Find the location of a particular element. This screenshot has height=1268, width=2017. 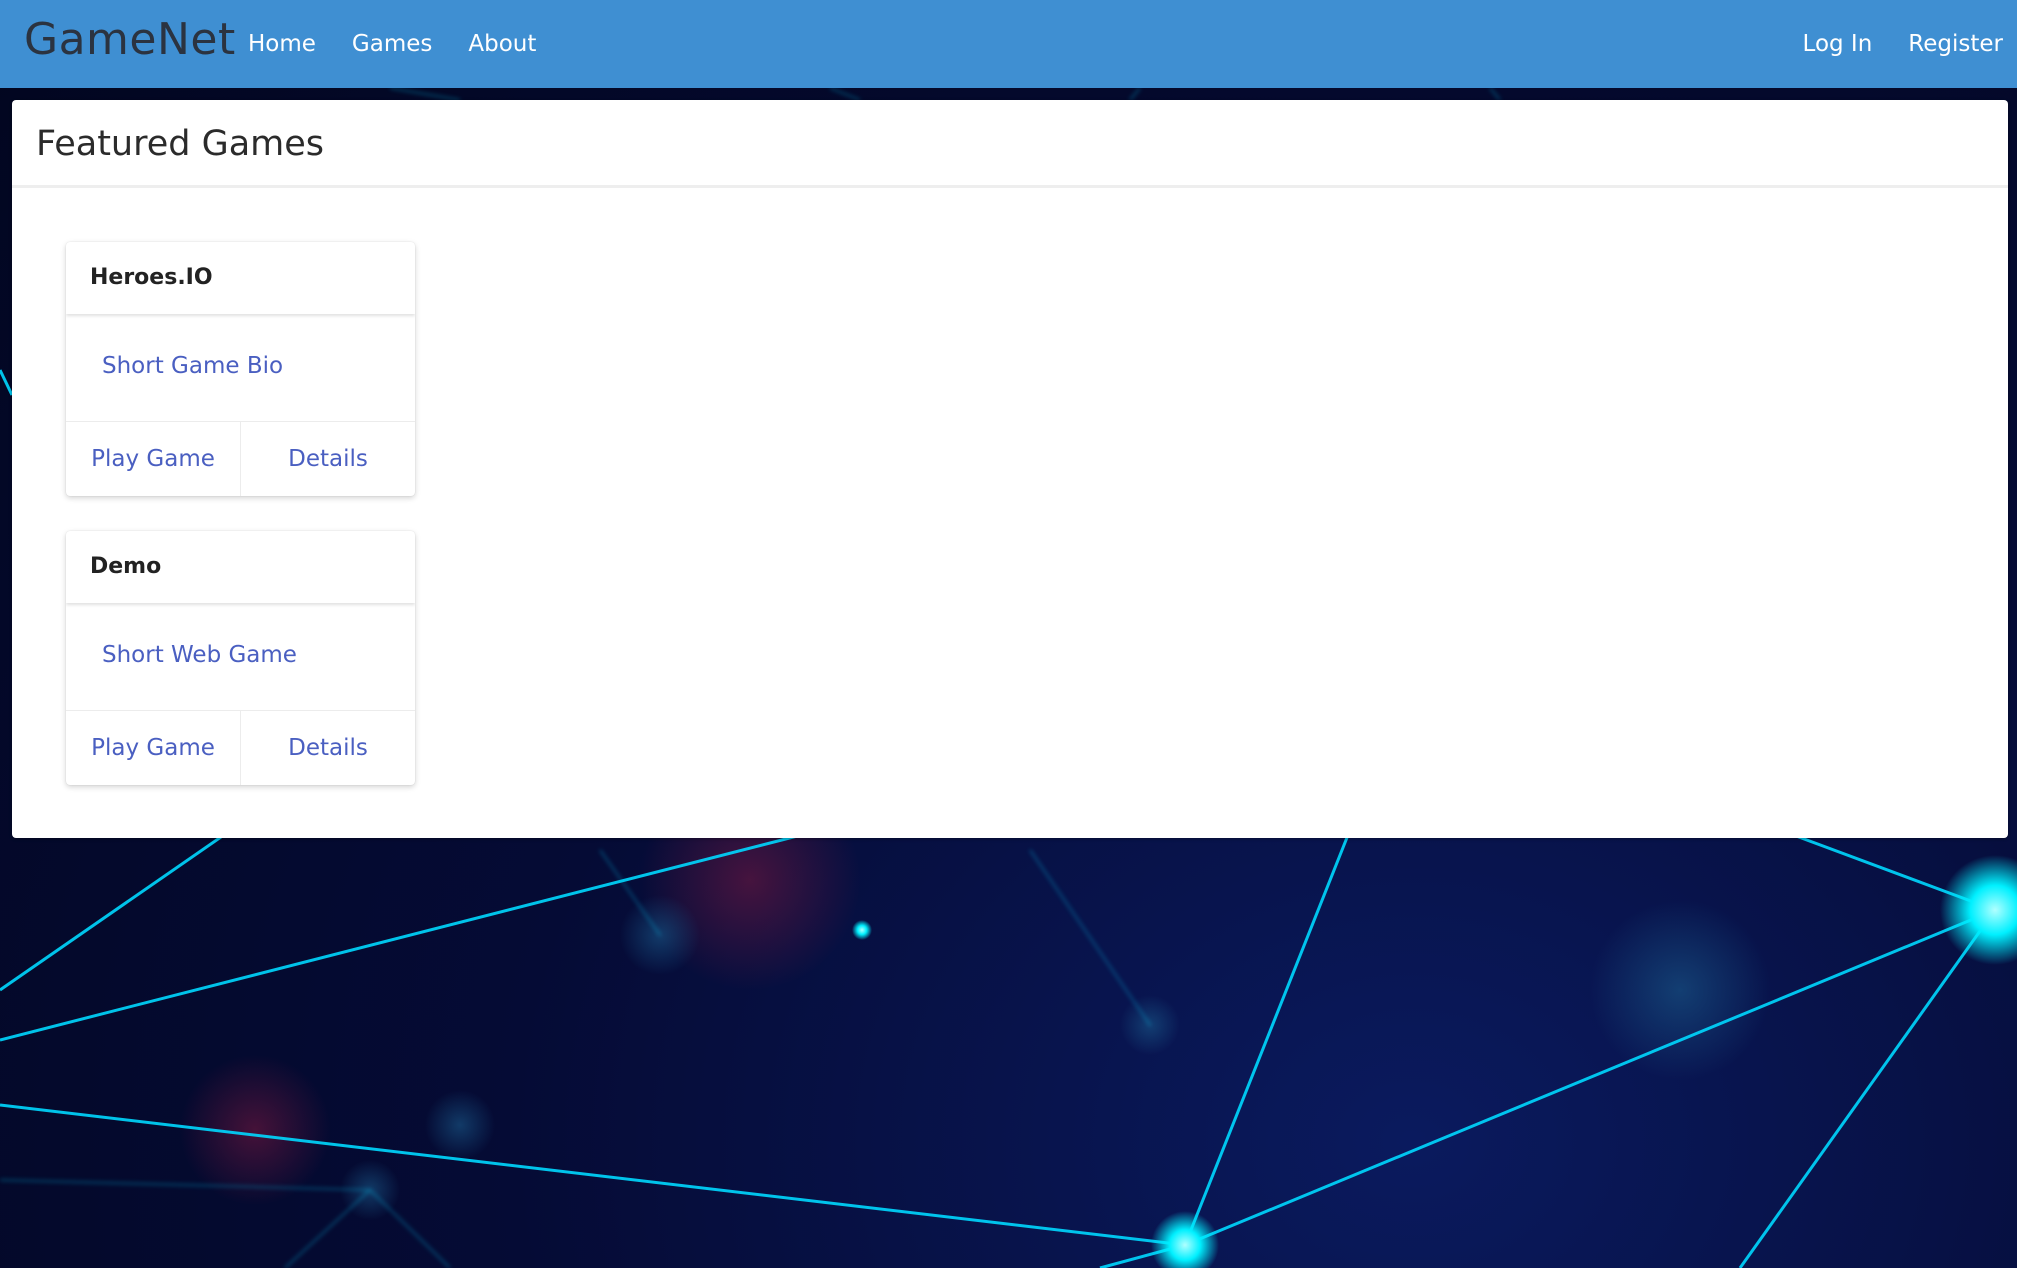

game-card-header: Demo is located at coordinates (240, 567).